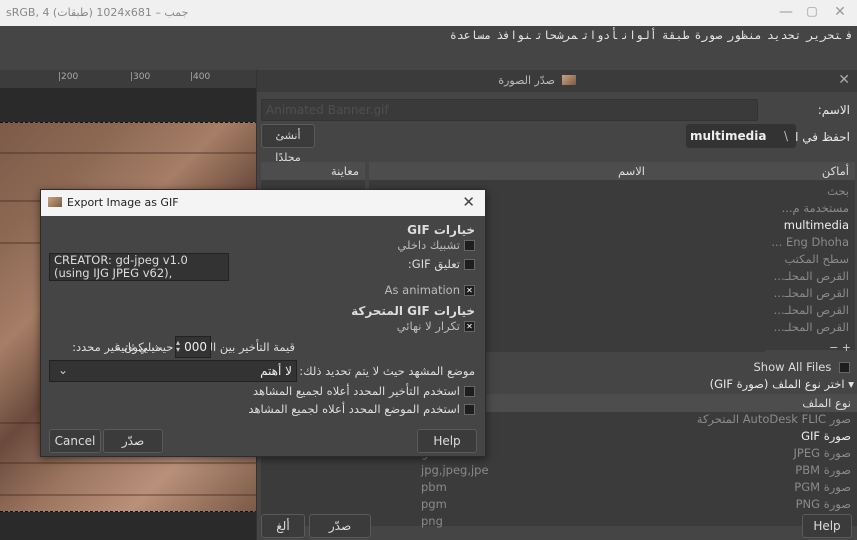 The width and height of the screenshot is (857, 540). I want to click on close-button: ✕, so click(840, 12).